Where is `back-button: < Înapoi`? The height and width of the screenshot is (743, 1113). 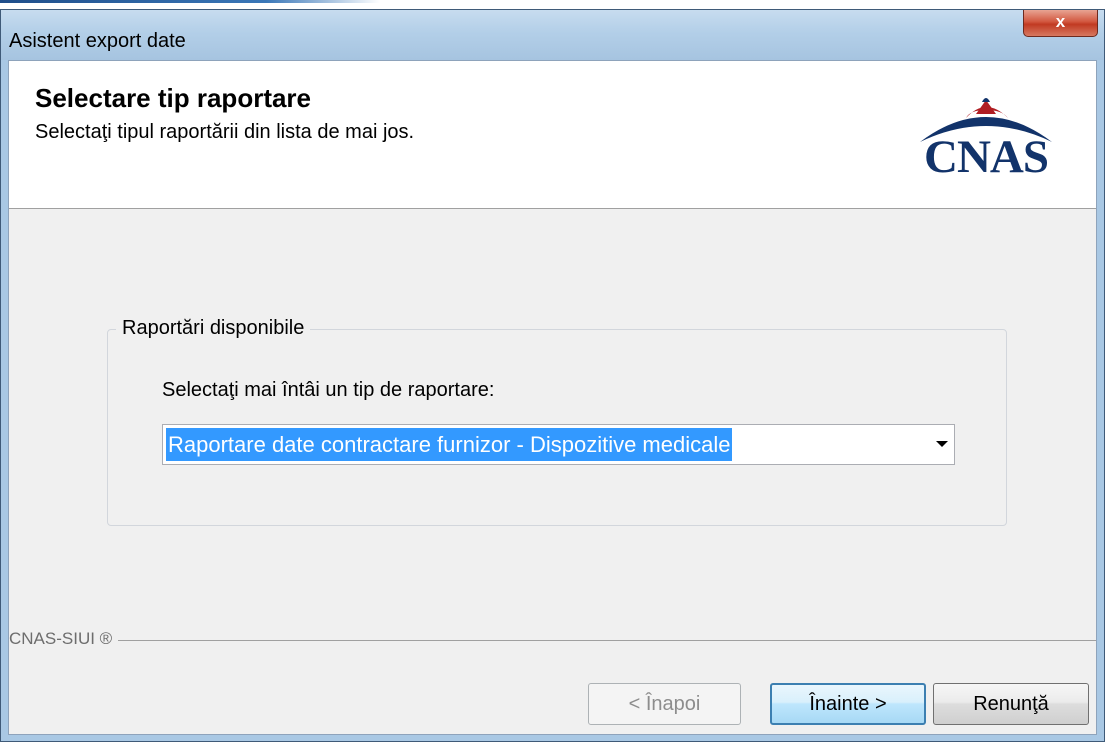 back-button: < Înapoi is located at coordinates (664, 704).